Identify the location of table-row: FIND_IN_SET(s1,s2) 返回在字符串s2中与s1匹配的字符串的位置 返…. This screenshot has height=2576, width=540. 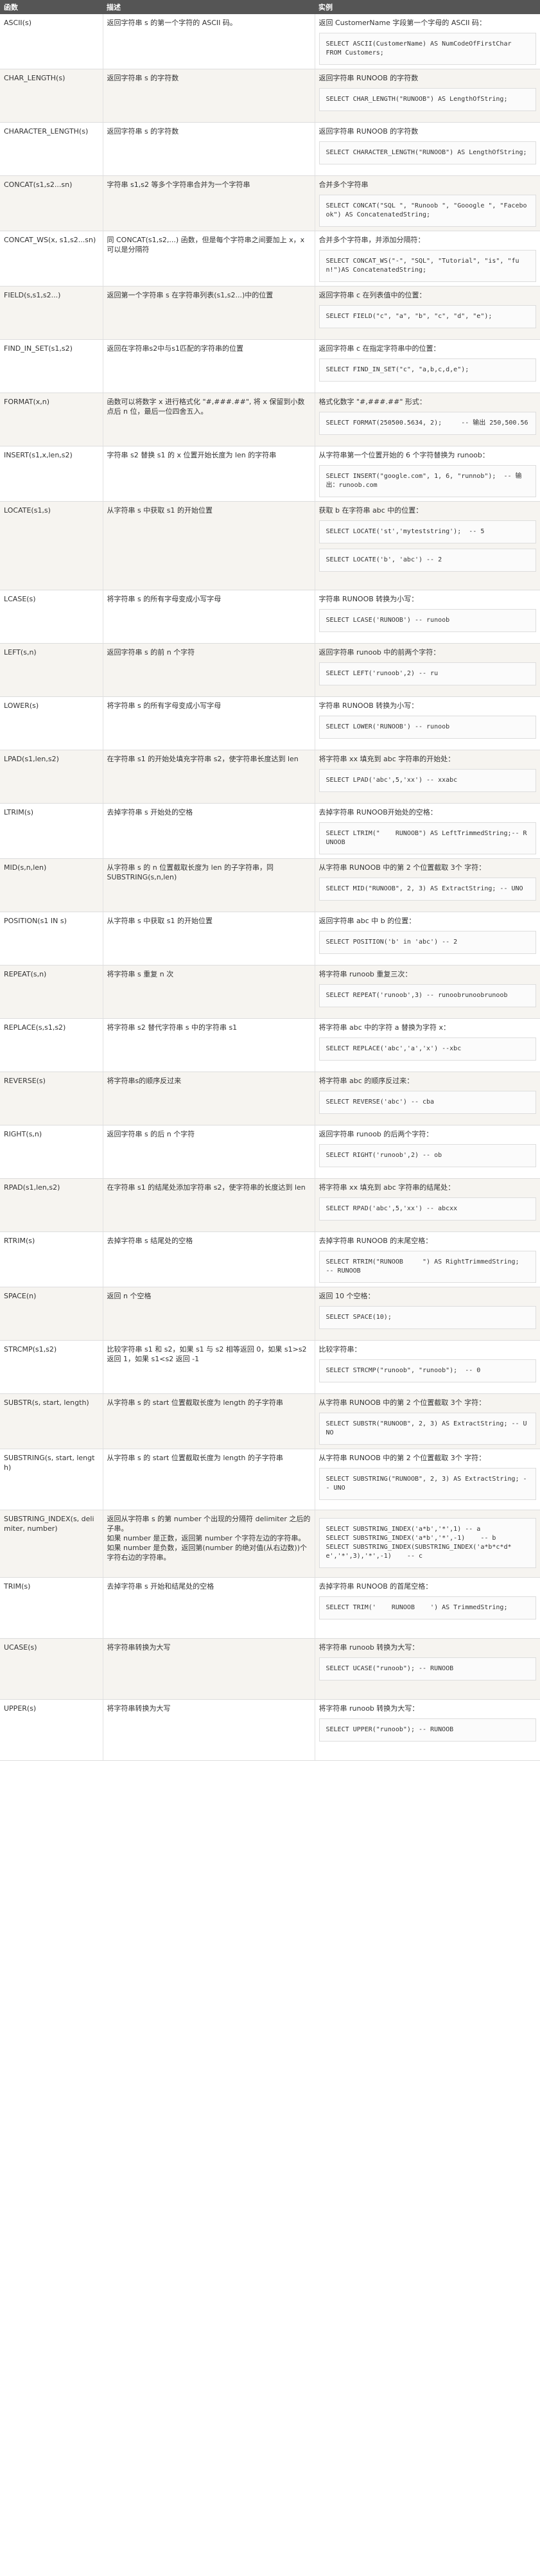
(270, 366).